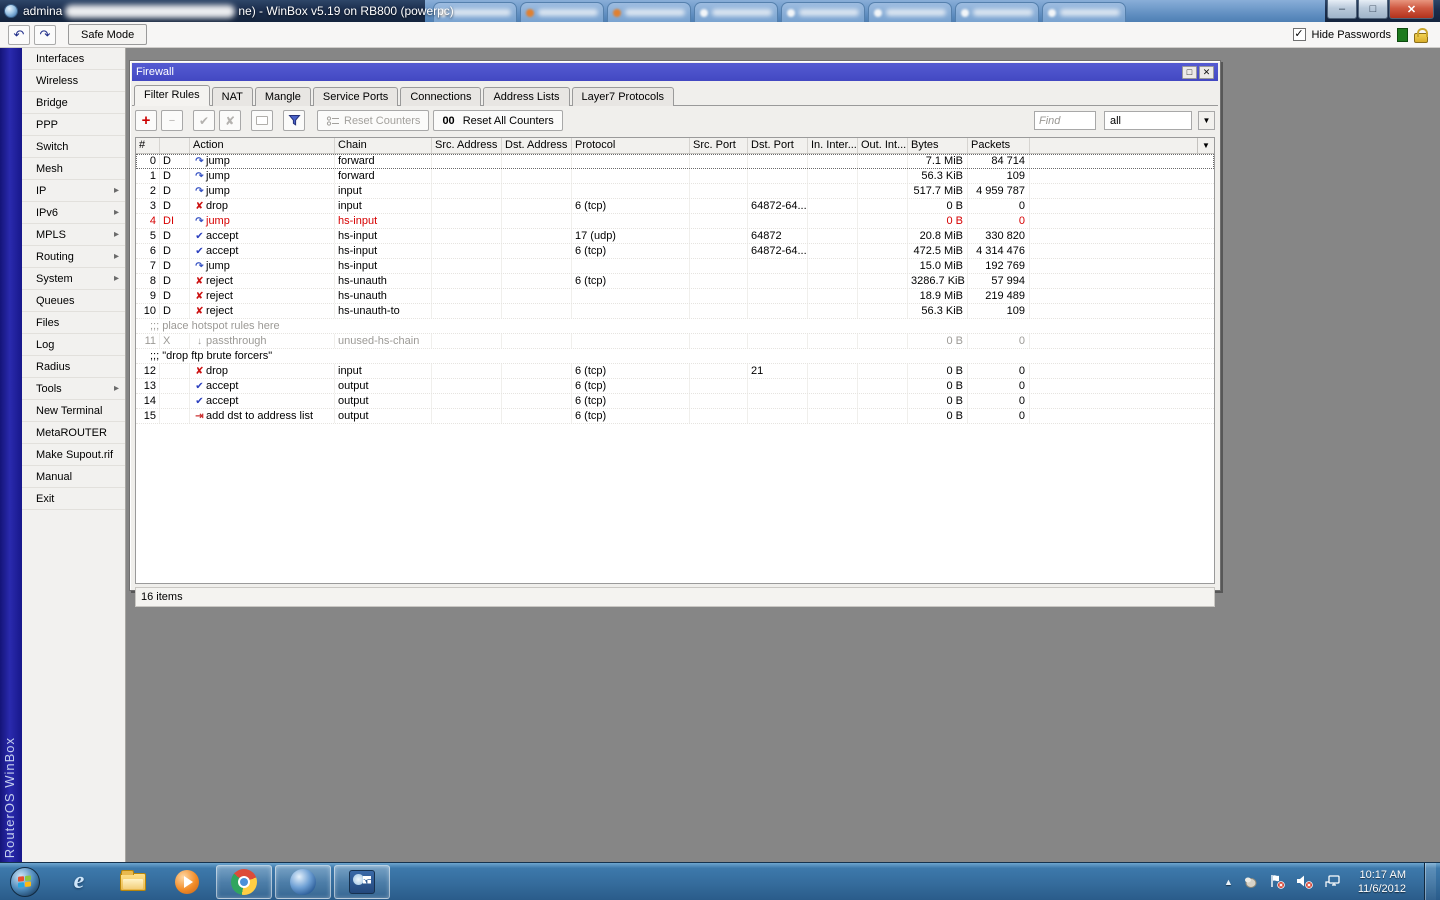 The height and width of the screenshot is (900, 1440). Describe the element at coordinates (719, 145) in the screenshot. I see `column-header-src-port: Src. Port` at that location.